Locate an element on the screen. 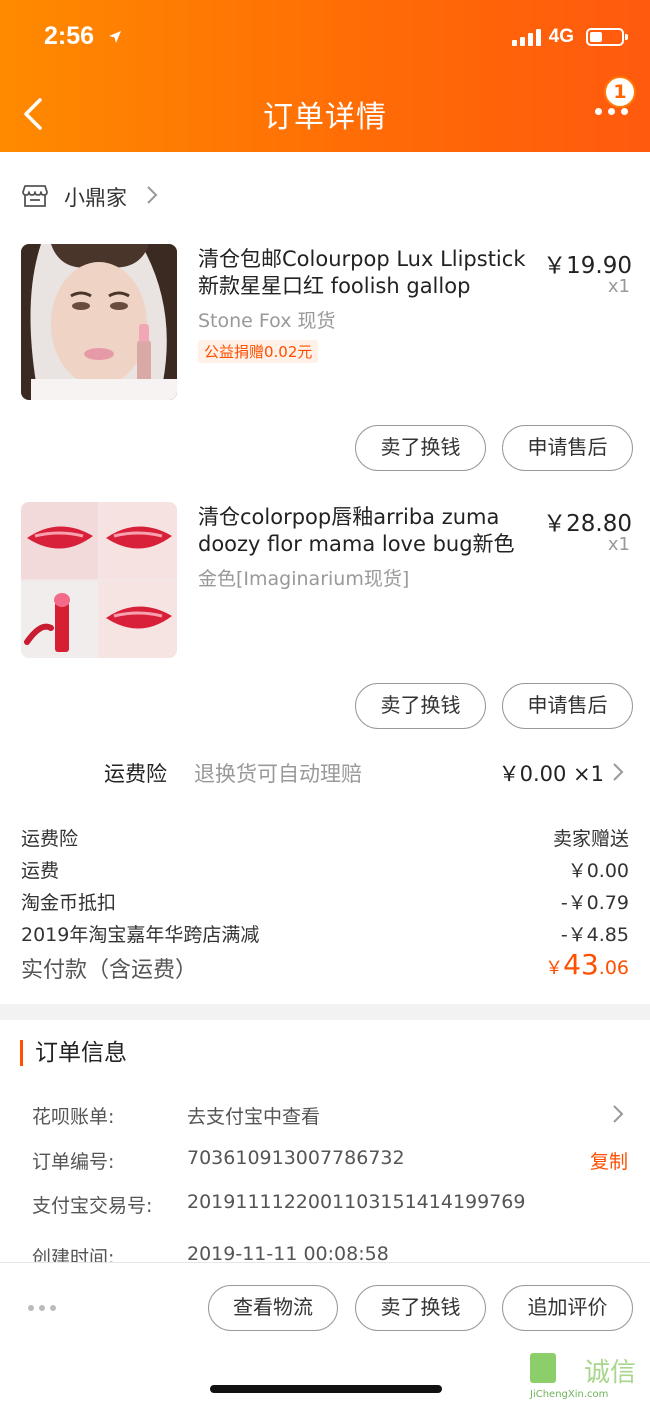  info-row-huabei: 花呗账单: 去支付宝中查看 is located at coordinates (325, 1115).